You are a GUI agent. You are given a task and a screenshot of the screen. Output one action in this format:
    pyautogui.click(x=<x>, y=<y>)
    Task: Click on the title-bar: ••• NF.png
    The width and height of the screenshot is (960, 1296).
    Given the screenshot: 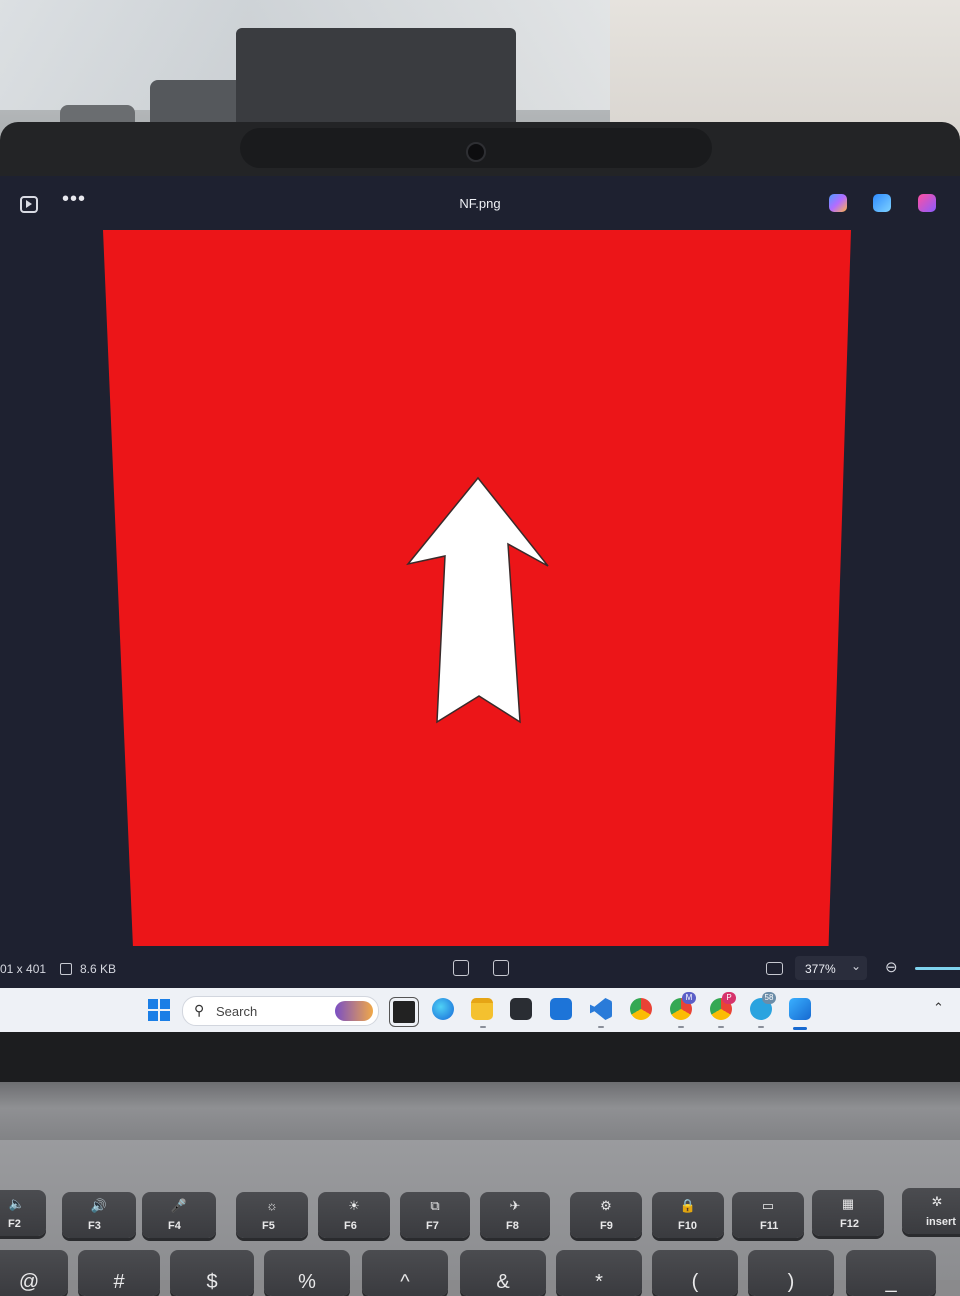 What is the action you would take?
    pyautogui.click(x=480, y=203)
    